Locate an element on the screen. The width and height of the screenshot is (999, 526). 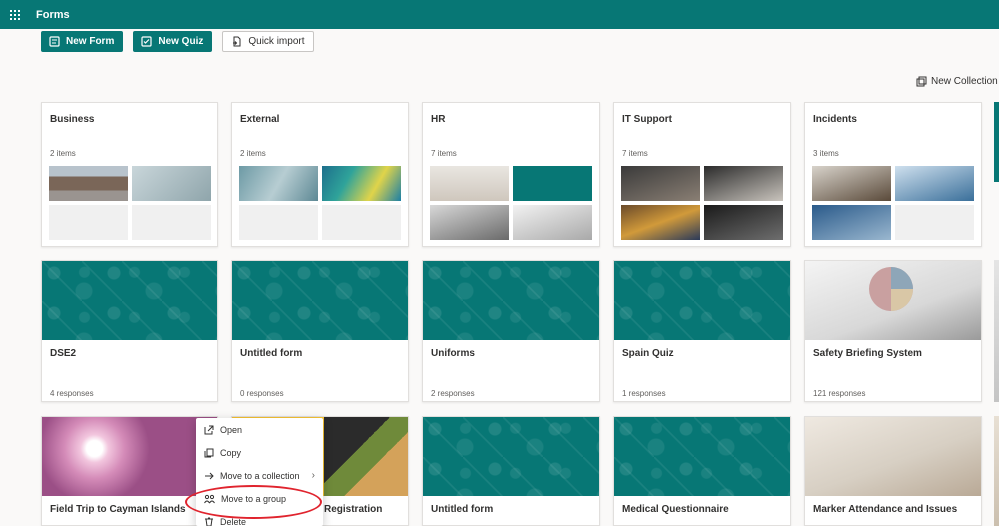
food-tray-image is located at coordinates (366, 456).